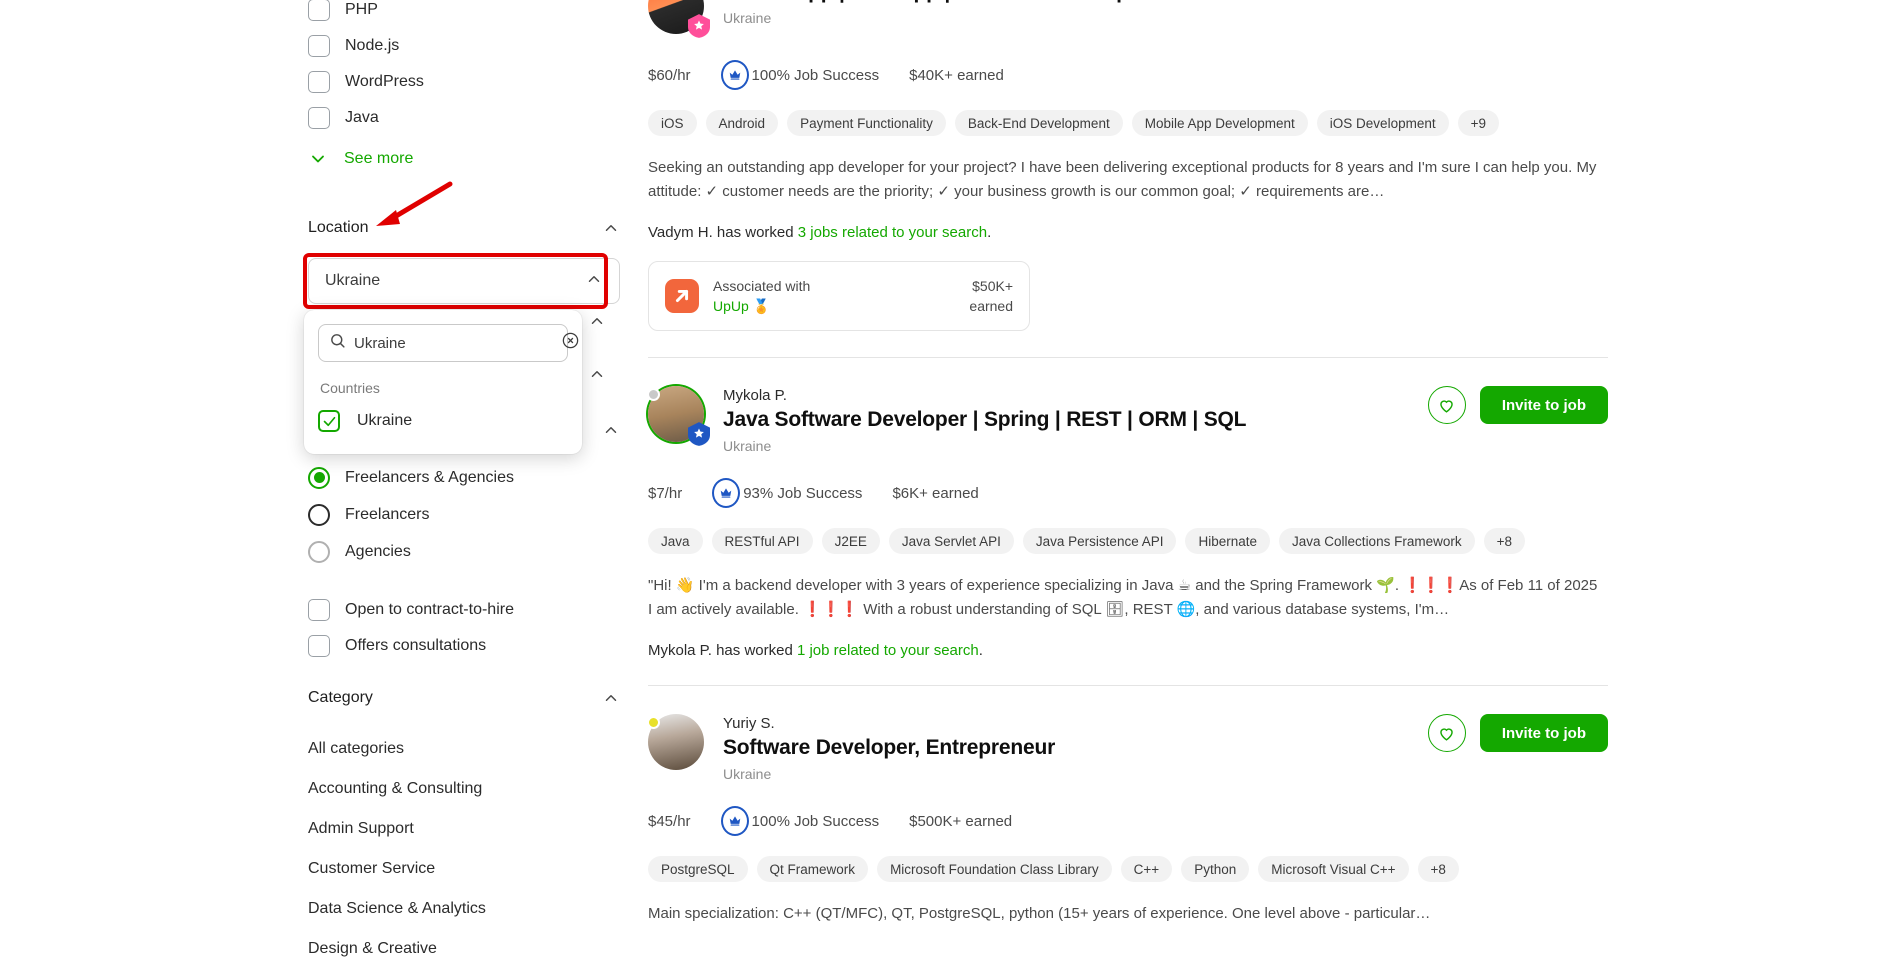  Describe the element at coordinates (464, 829) in the screenshot. I see `category-item-admin-support: Admin Support` at that location.